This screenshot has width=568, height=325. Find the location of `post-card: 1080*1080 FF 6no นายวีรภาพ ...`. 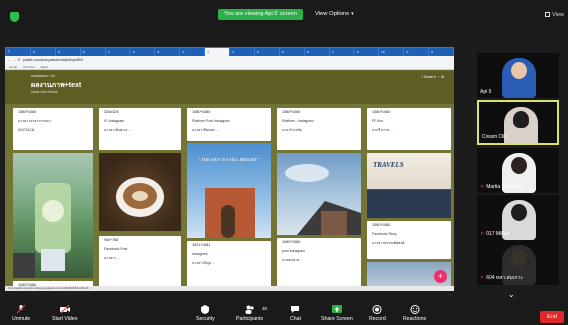

post-card: 1080*1080 FF 6no นายวีรภาพ ... is located at coordinates (409, 129).